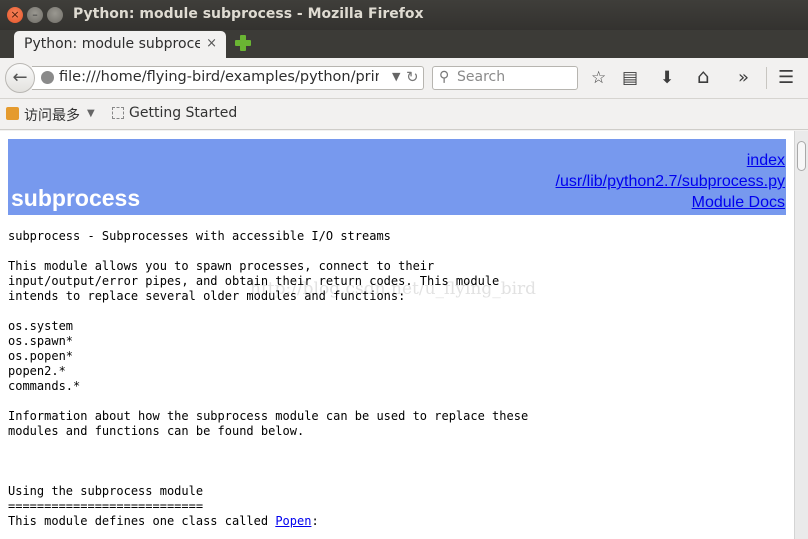 This screenshot has height=539, width=808. What do you see at coordinates (801, 335) in the screenshot?
I see `vertical-scrollbar` at bounding box center [801, 335].